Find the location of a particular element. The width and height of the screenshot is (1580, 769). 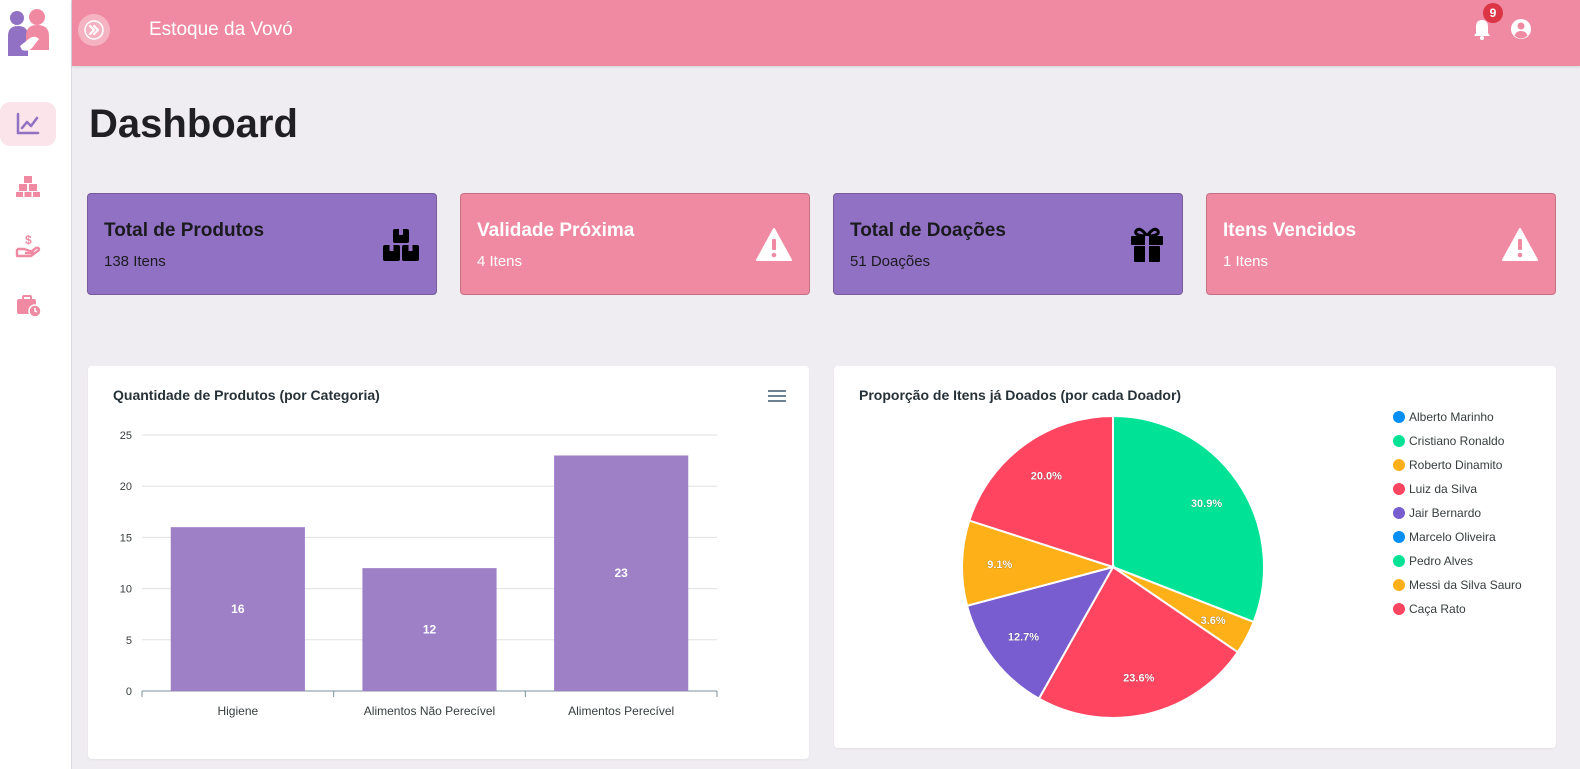

card-value: 138 Itens is located at coordinates (135, 261).